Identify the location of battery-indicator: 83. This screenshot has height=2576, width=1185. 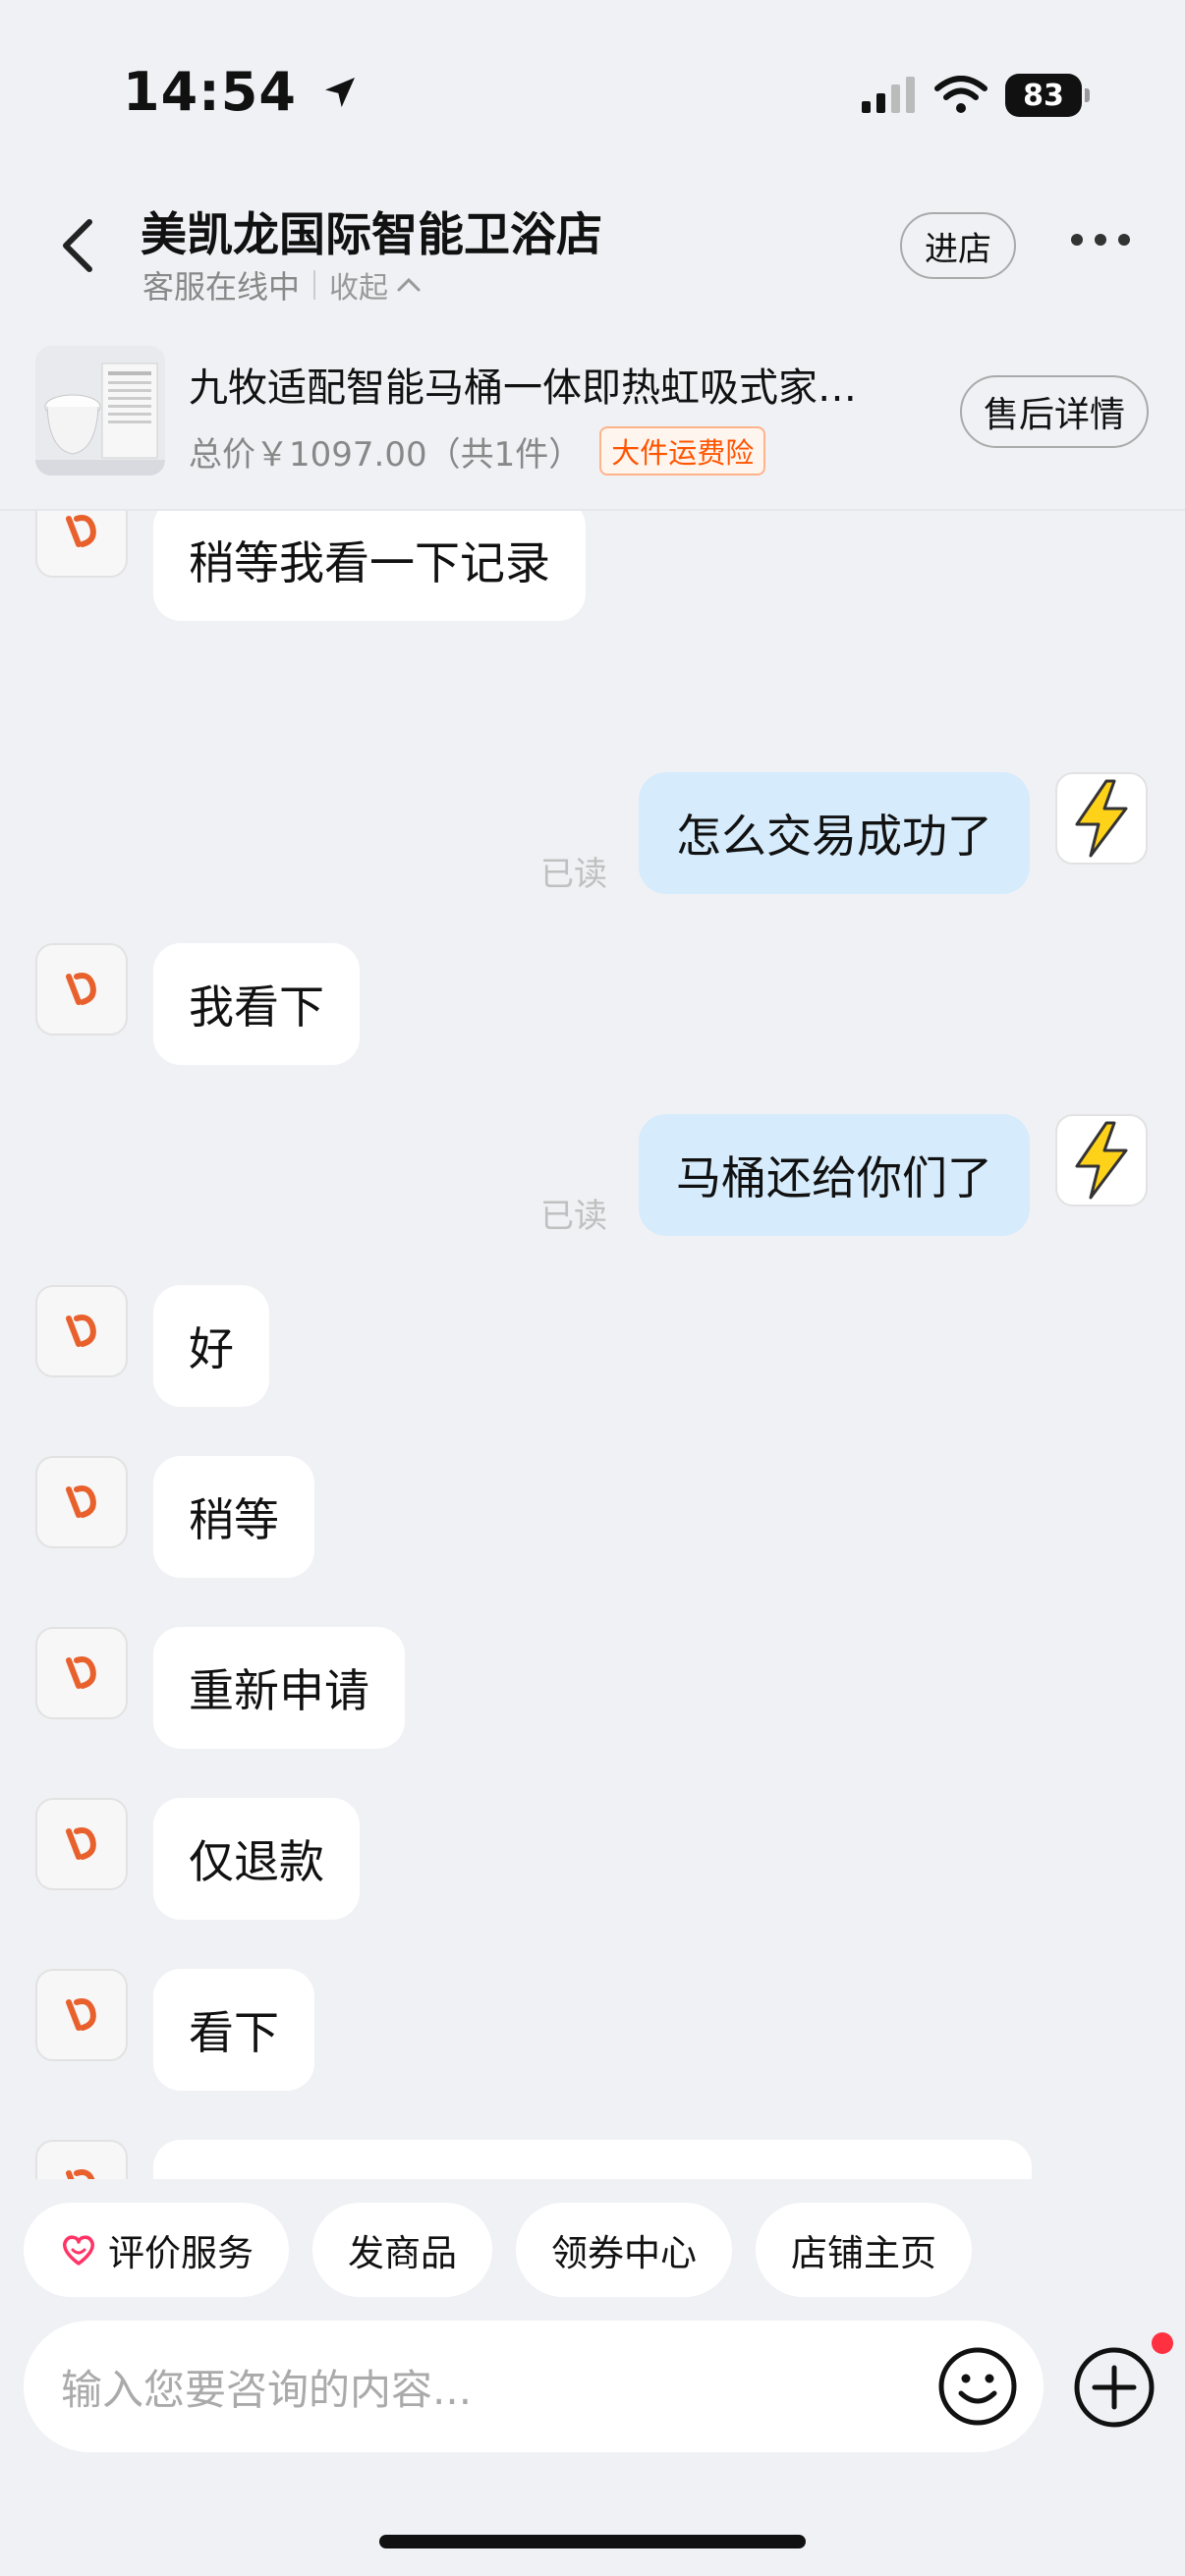
(1048, 95).